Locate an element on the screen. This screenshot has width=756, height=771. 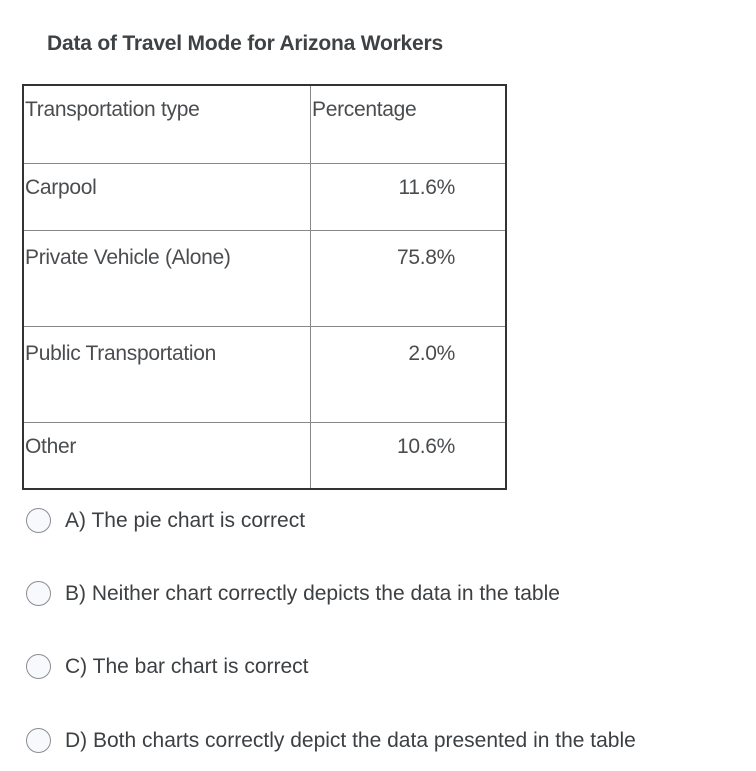
answer-option-c: C) The bar chart is correct is located at coordinates (167, 666).